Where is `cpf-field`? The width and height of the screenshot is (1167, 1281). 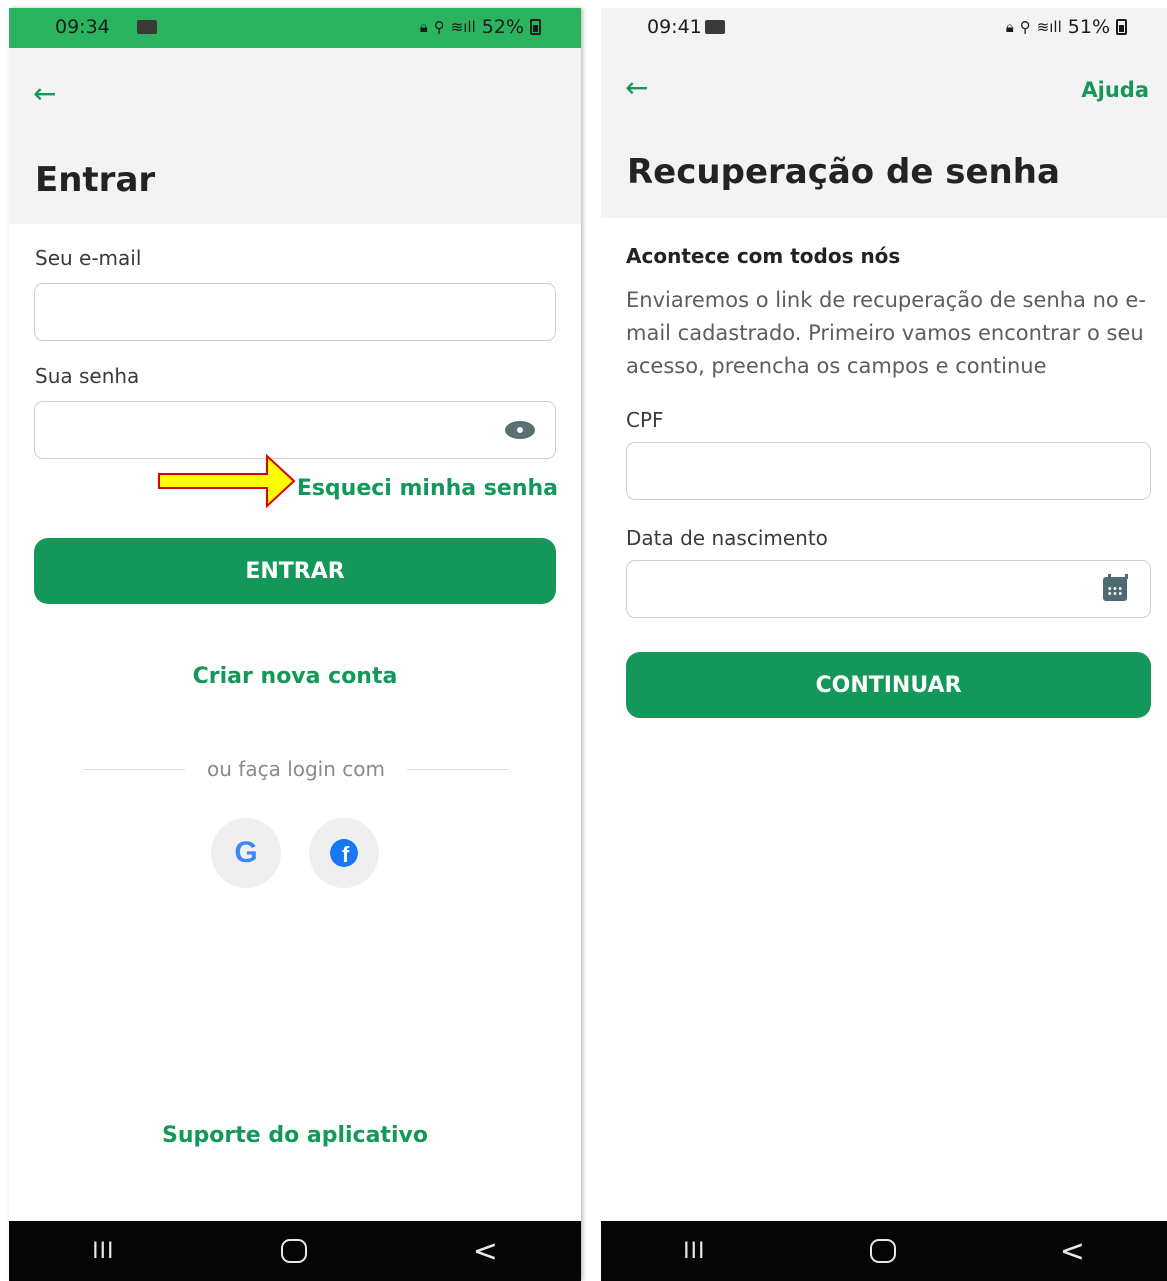 cpf-field is located at coordinates (888, 471).